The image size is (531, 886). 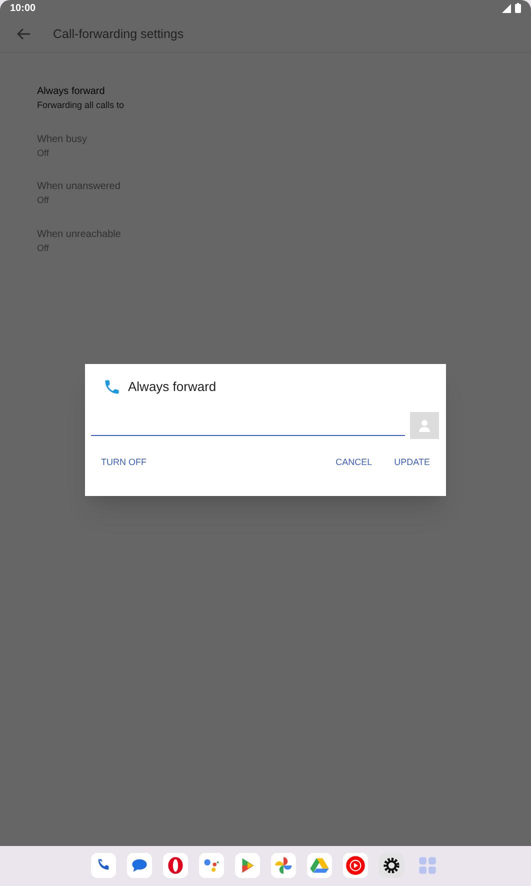 I want to click on dots-icon, so click(x=211, y=865).